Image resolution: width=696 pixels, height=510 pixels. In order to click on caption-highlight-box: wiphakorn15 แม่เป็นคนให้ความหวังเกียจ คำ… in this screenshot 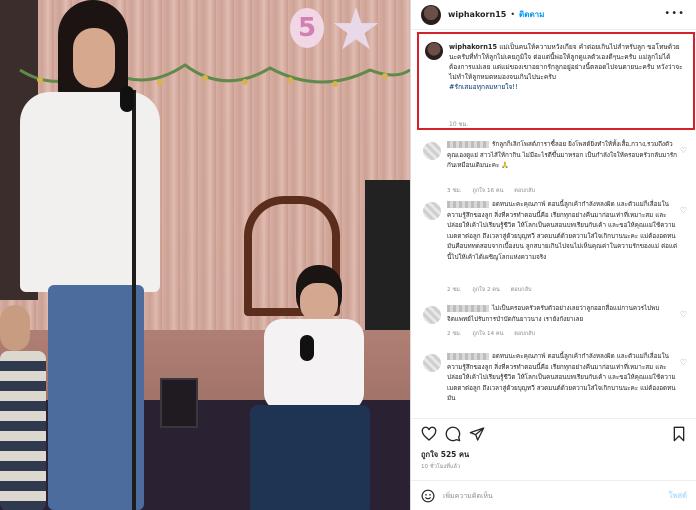, I will do `click(556, 81)`.